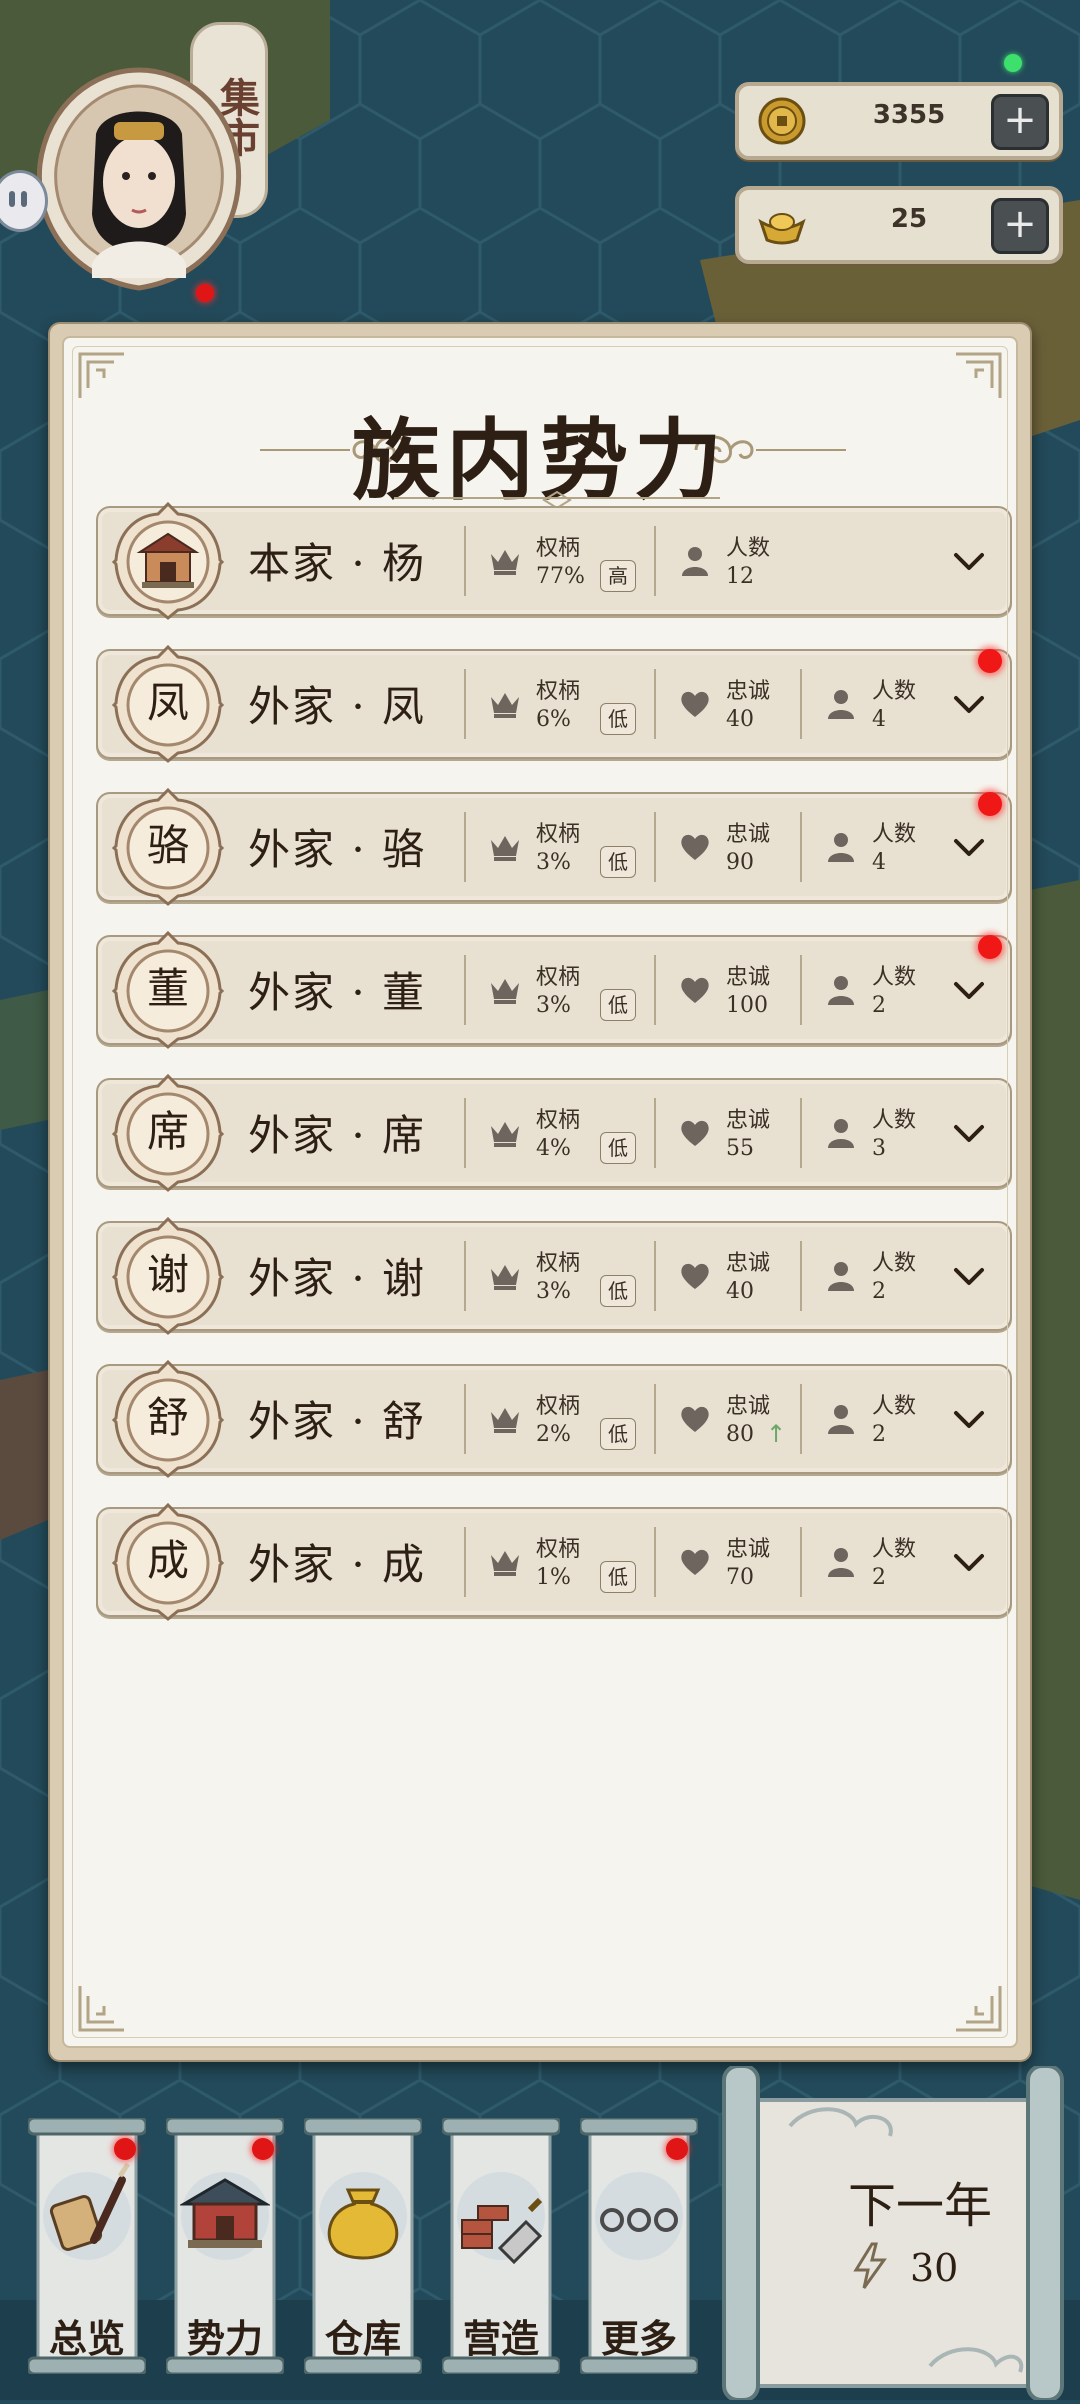 The image size is (1080, 2404). I want to click on member-count-value: 2, so click(879, 1577).